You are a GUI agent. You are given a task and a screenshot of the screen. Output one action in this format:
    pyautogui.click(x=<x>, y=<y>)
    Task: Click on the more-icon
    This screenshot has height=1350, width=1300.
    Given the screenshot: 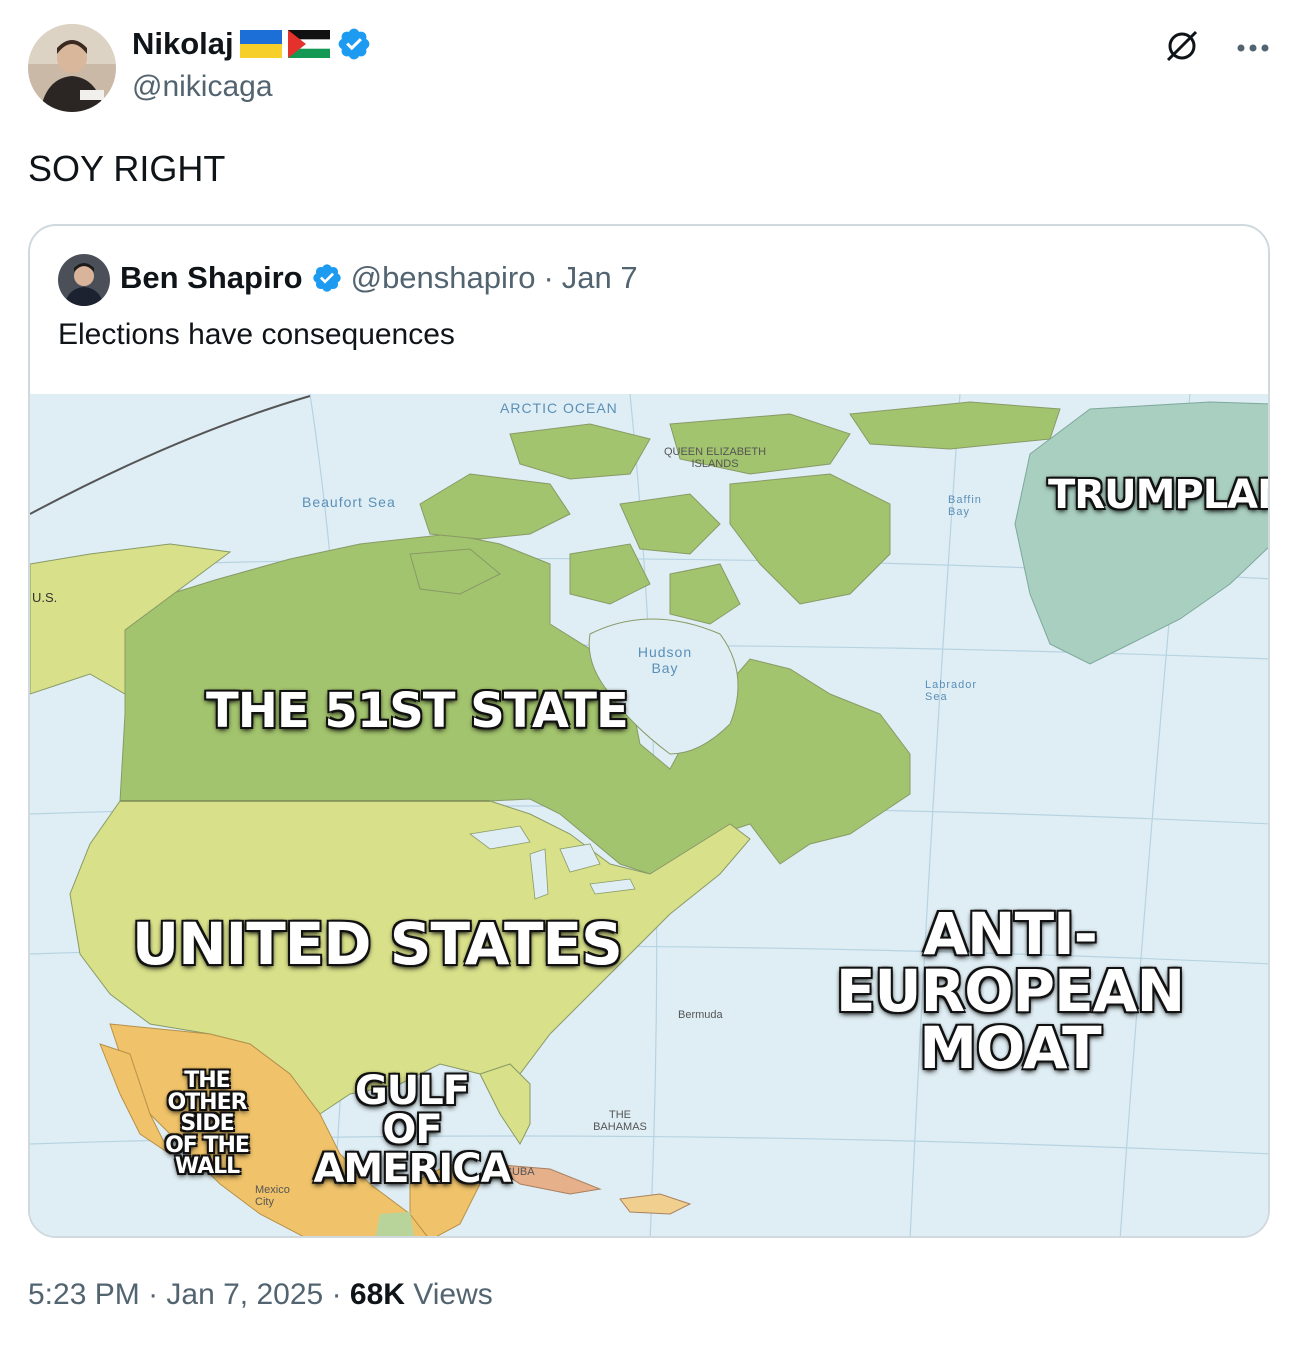 What is the action you would take?
    pyautogui.click(x=1253, y=49)
    